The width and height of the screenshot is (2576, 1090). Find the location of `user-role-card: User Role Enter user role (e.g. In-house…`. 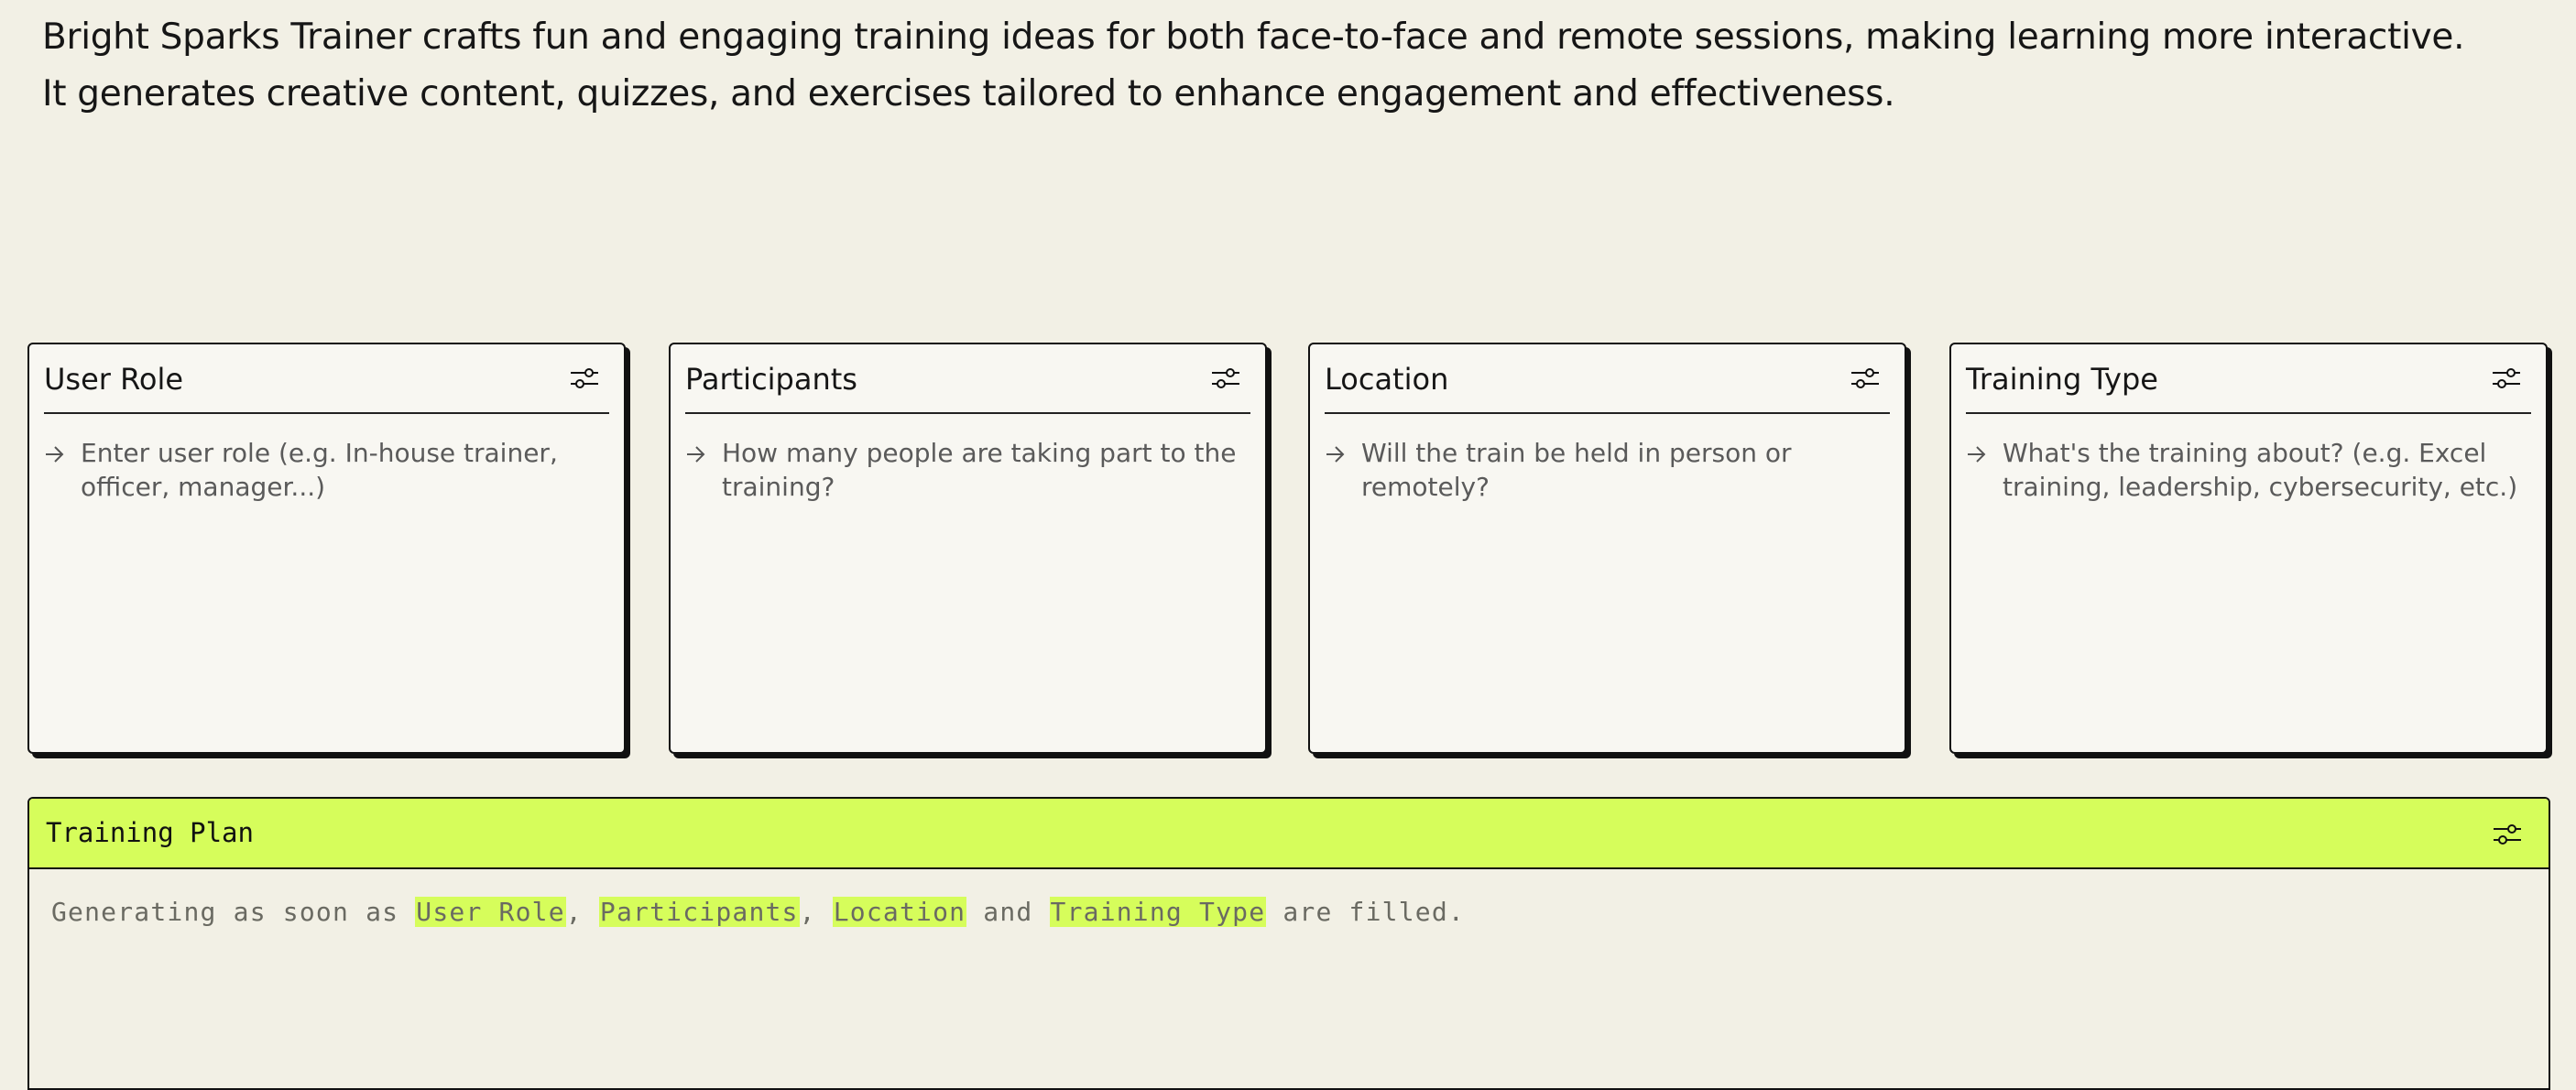

user-role-card: User Role Enter user role (e.g. In-house… is located at coordinates (327, 548).